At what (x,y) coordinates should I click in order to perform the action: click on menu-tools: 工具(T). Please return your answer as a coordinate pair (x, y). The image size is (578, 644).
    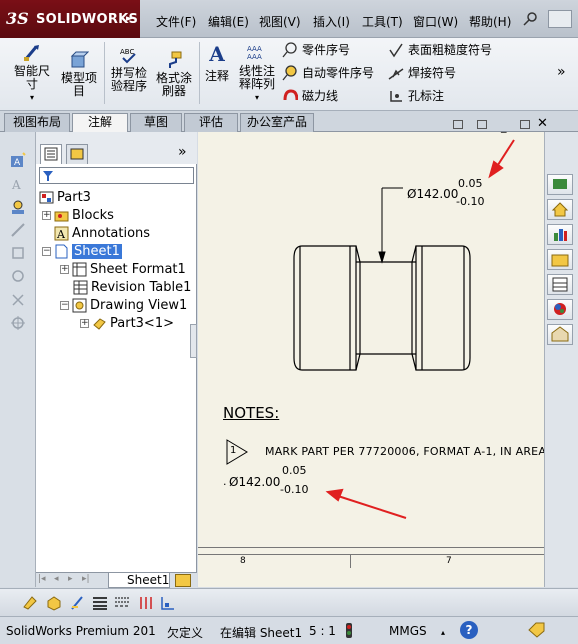
    Looking at the image, I should click on (382, 21).